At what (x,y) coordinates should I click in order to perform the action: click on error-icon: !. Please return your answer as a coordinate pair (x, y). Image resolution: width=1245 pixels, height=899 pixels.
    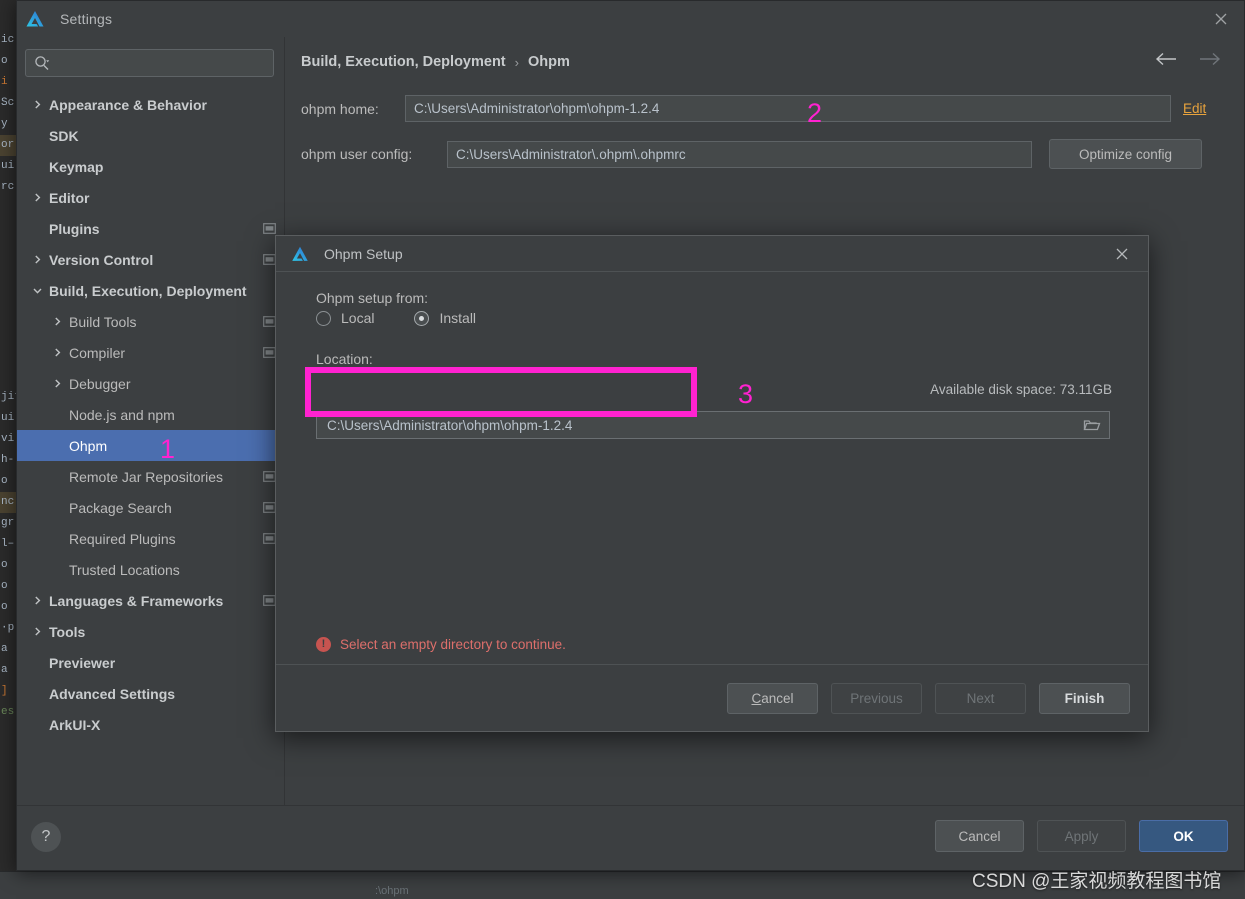
    Looking at the image, I should click on (323, 644).